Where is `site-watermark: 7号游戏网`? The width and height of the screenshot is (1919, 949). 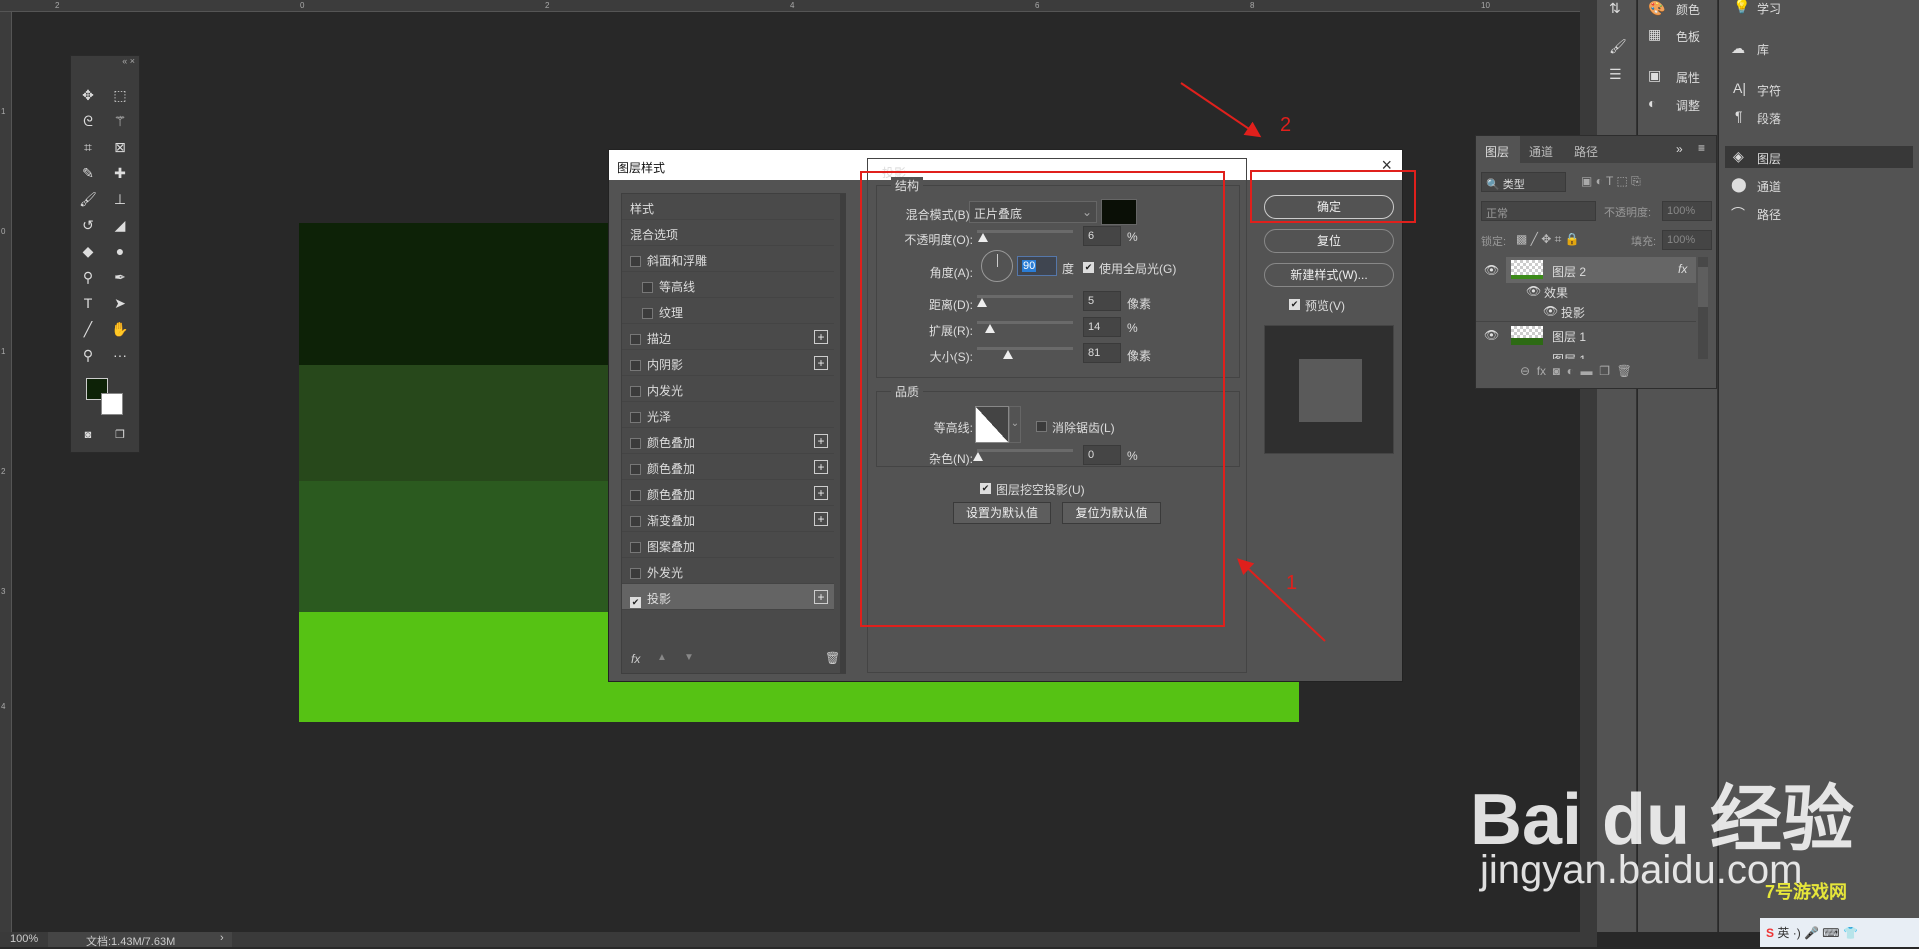
site-watermark: 7号游戏网 is located at coordinates (1806, 892).